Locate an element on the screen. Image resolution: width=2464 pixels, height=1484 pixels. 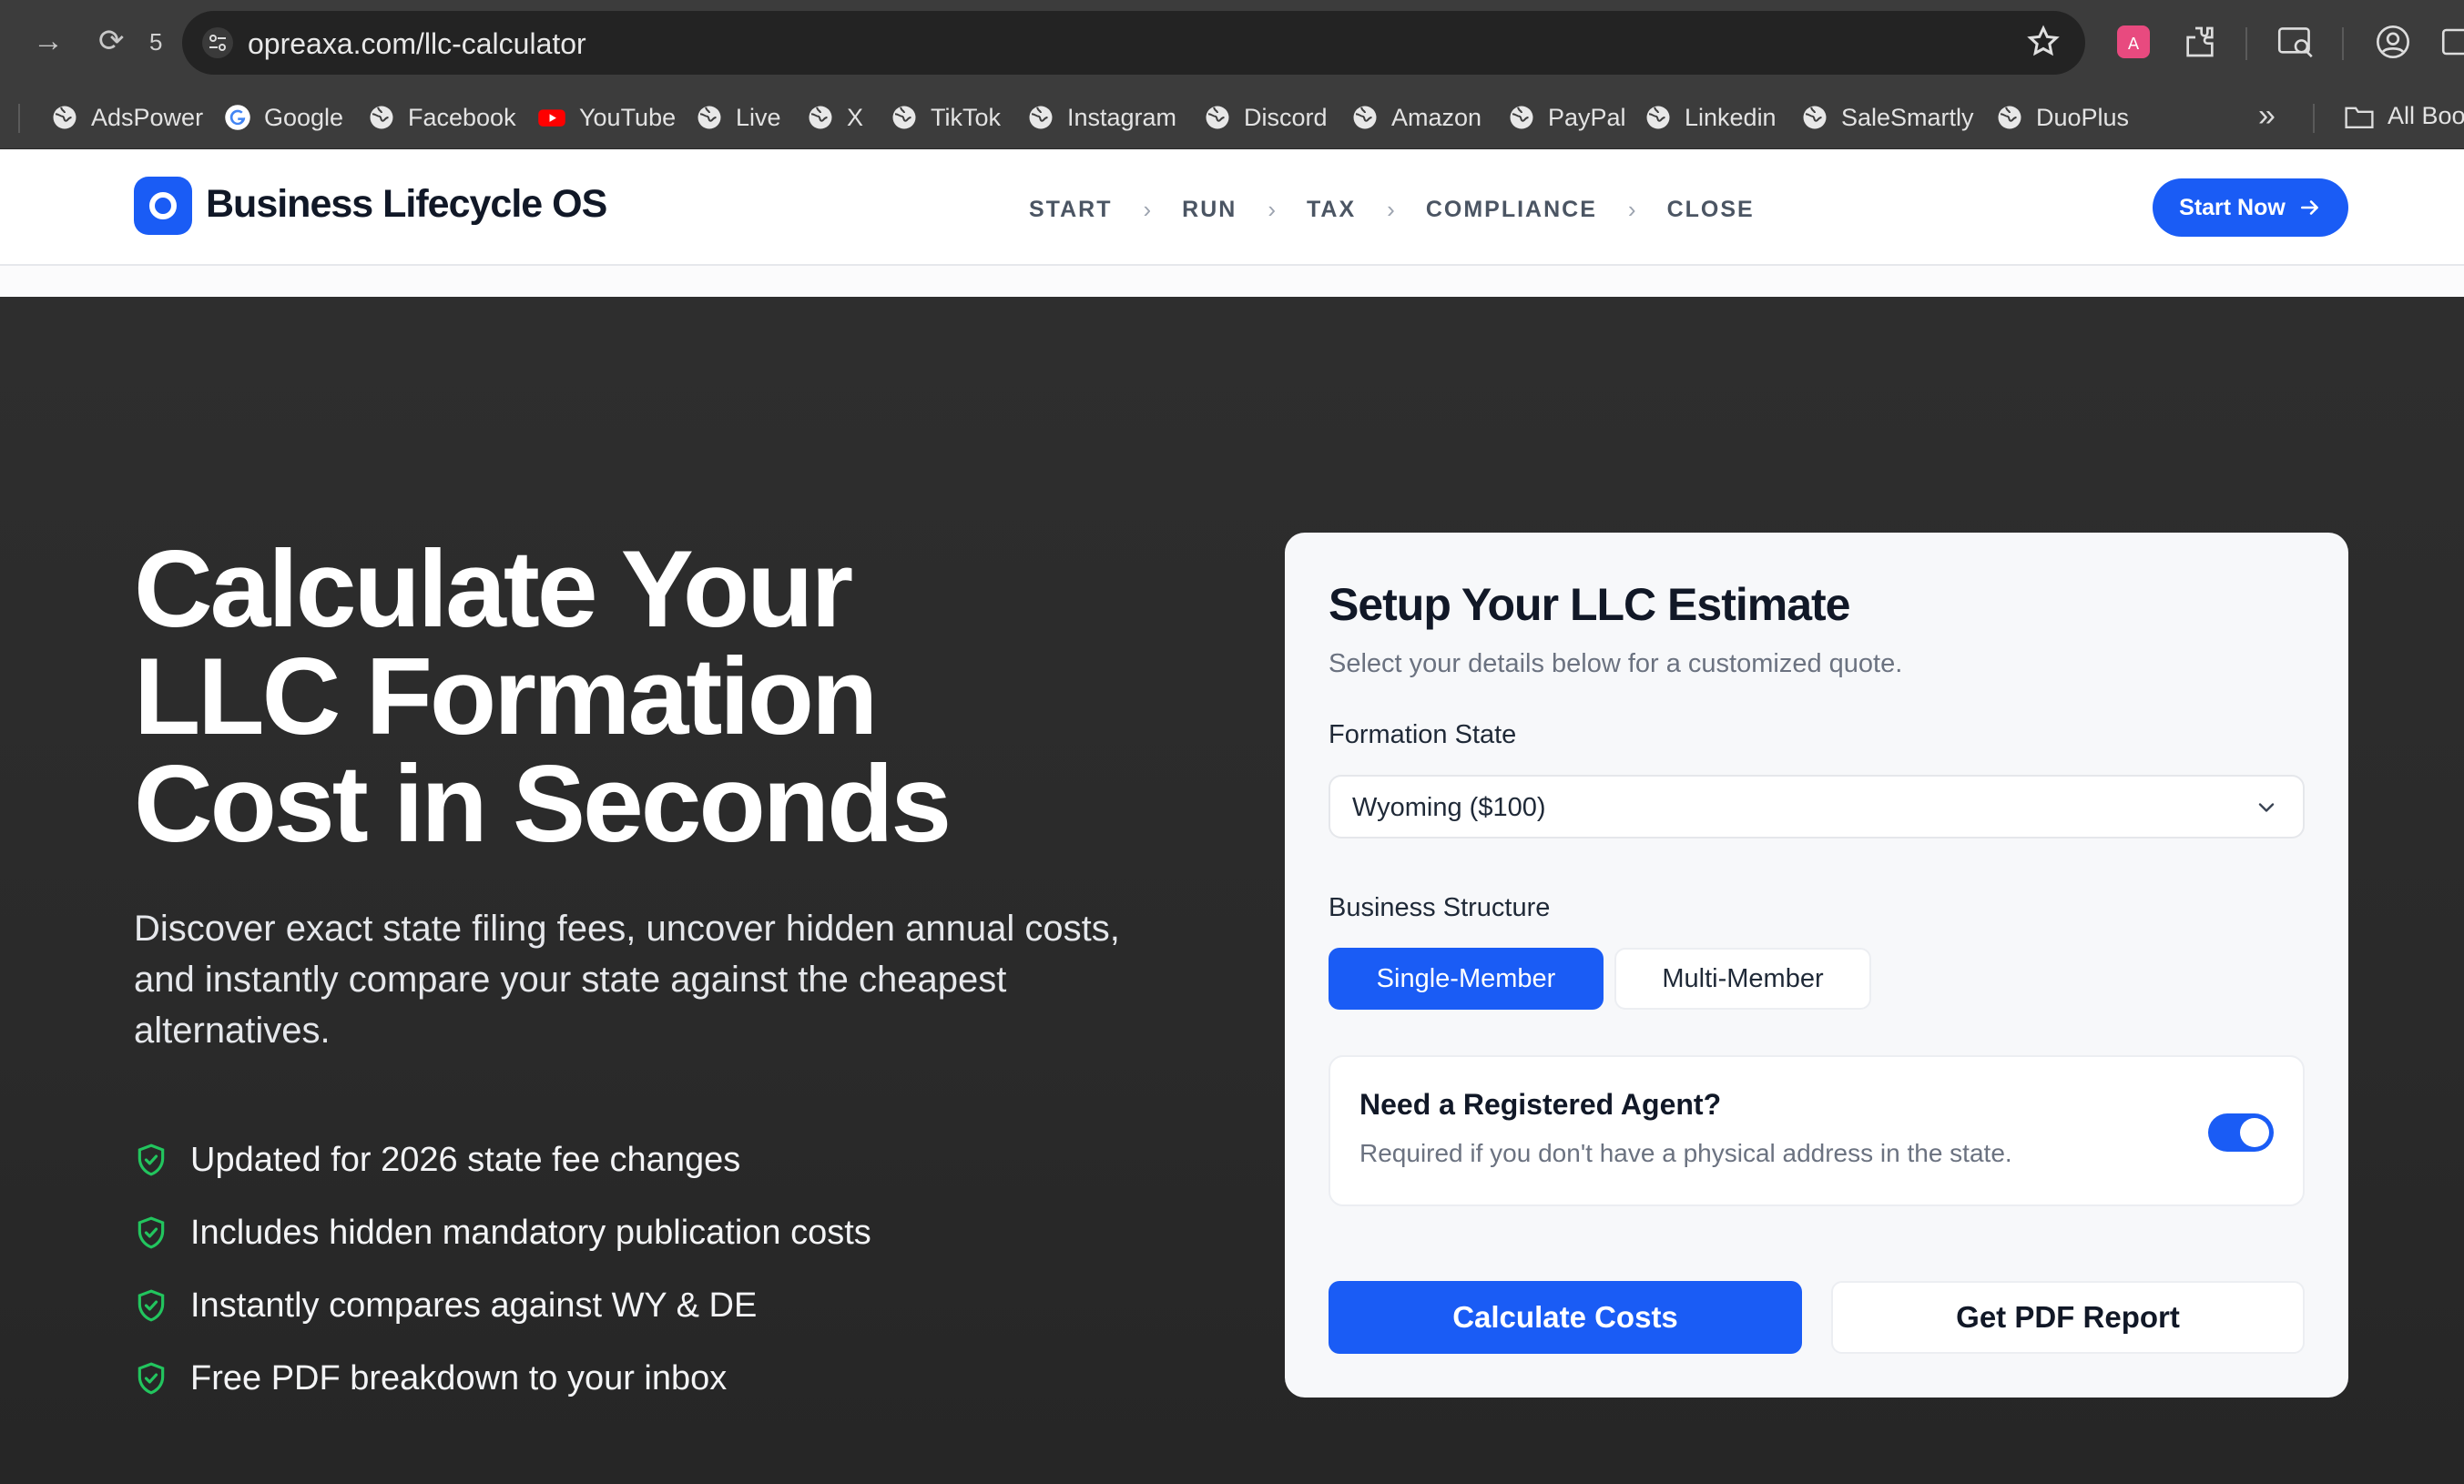
bookmark-label: YouTube is located at coordinates (628, 117).